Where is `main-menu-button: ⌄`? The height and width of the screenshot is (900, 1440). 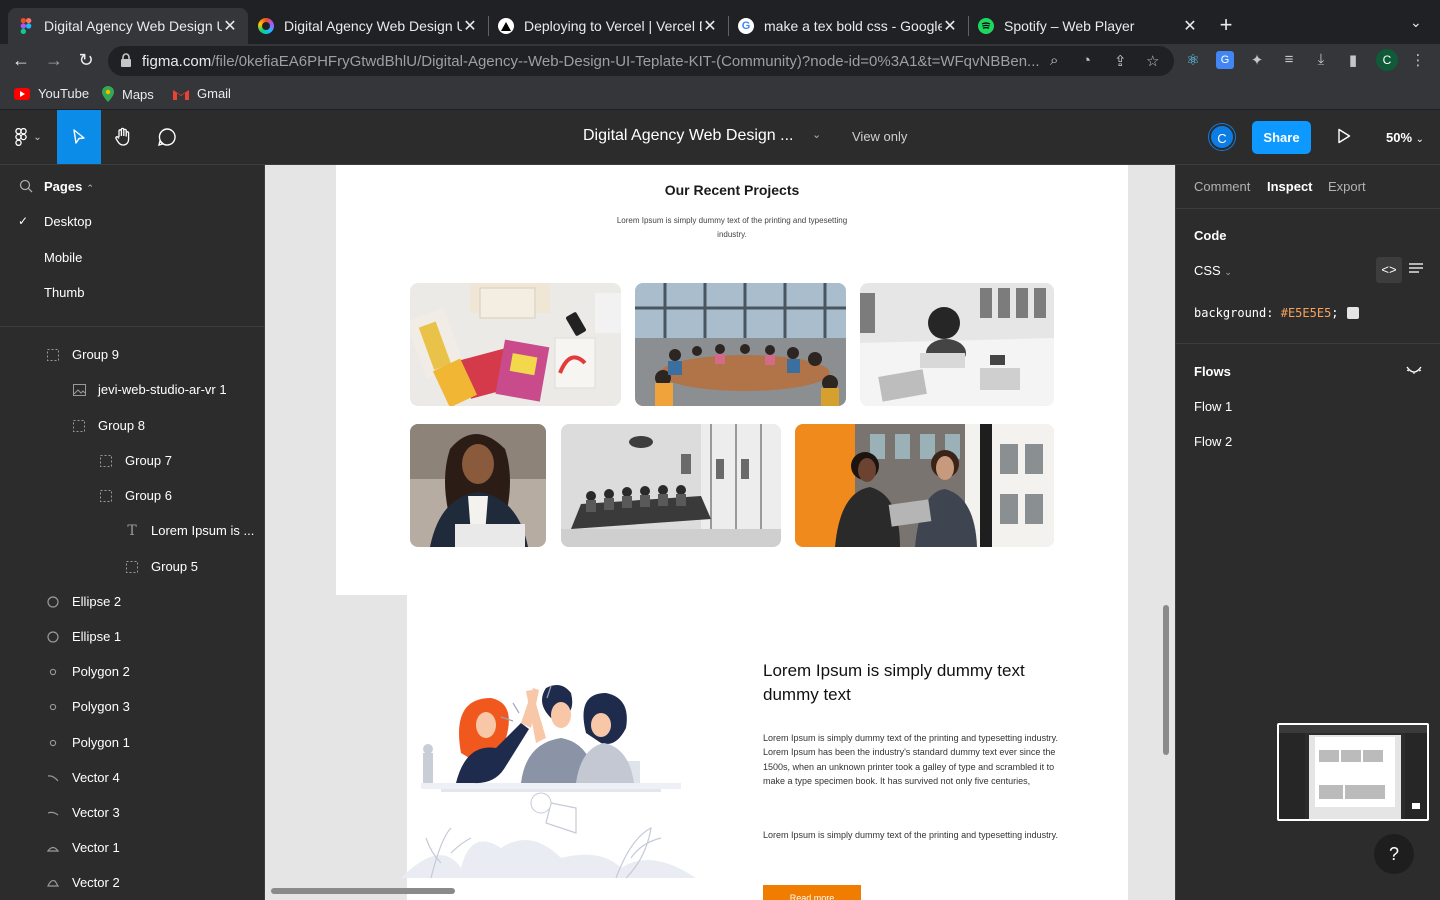
main-menu-button: ⌄ is located at coordinates (28, 137).